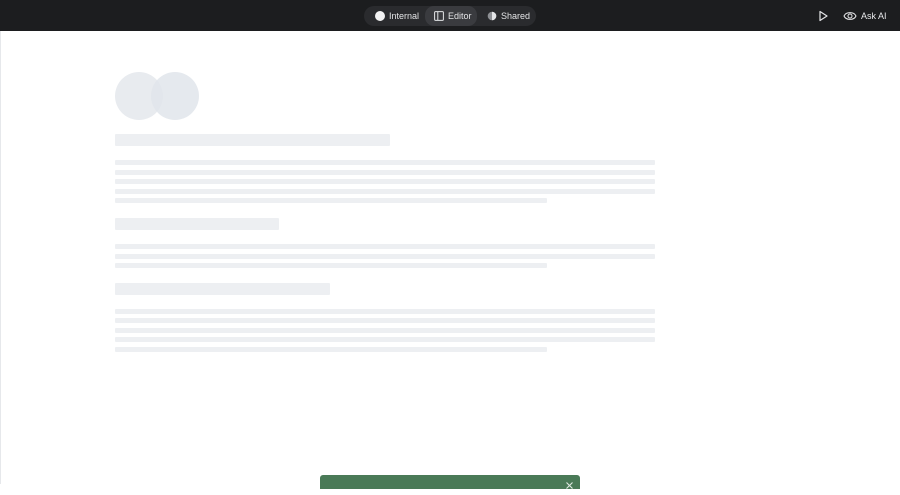  I want to click on close-icon, so click(569, 483).